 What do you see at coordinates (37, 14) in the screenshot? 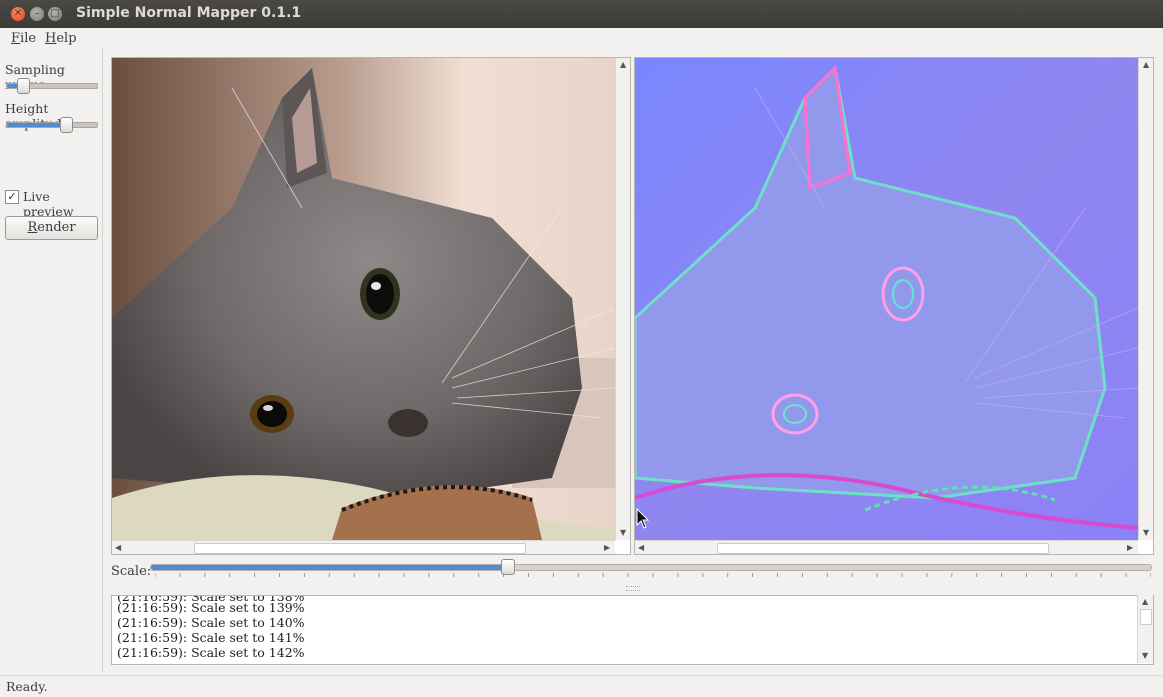
I see `minimize-icon: –` at bounding box center [37, 14].